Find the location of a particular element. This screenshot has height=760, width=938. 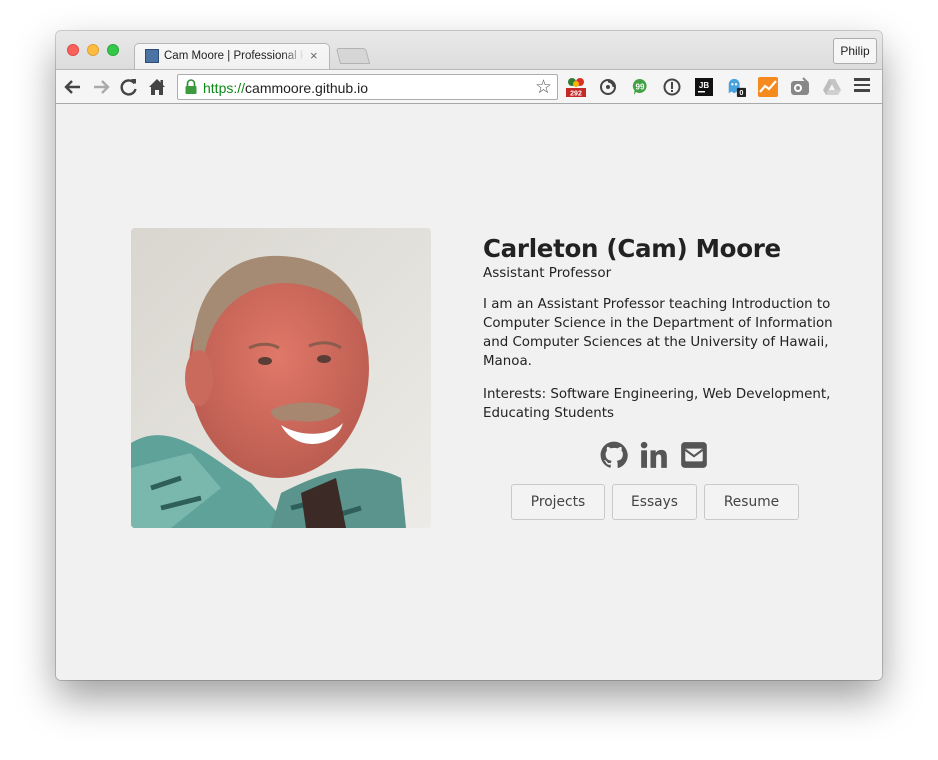

menu-icon is located at coordinates (862, 87).